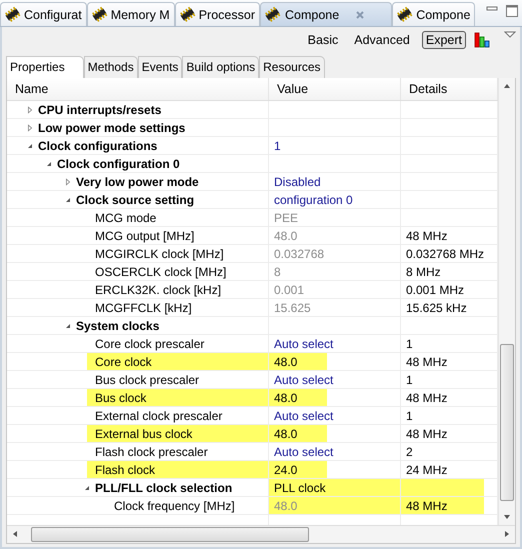 The height and width of the screenshot is (549, 522). I want to click on view-mode-button: Advanced, so click(382, 40).